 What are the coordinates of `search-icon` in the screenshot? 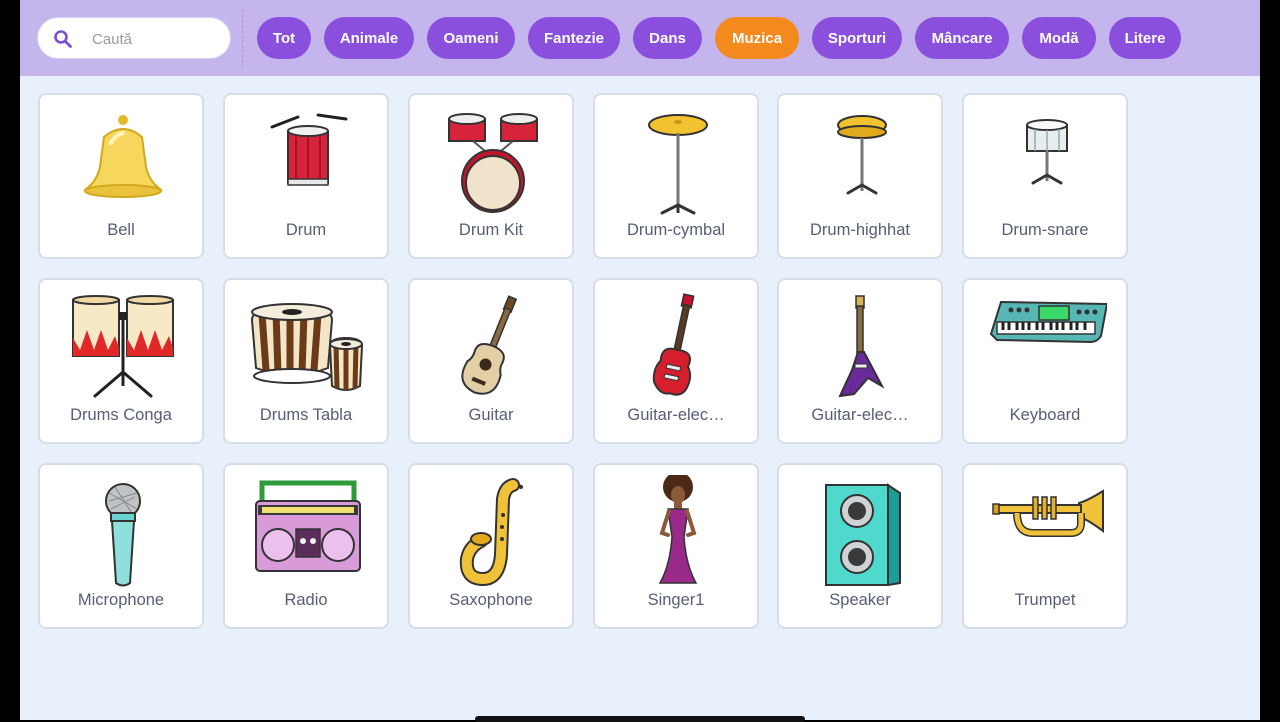 It's located at (63, 39).